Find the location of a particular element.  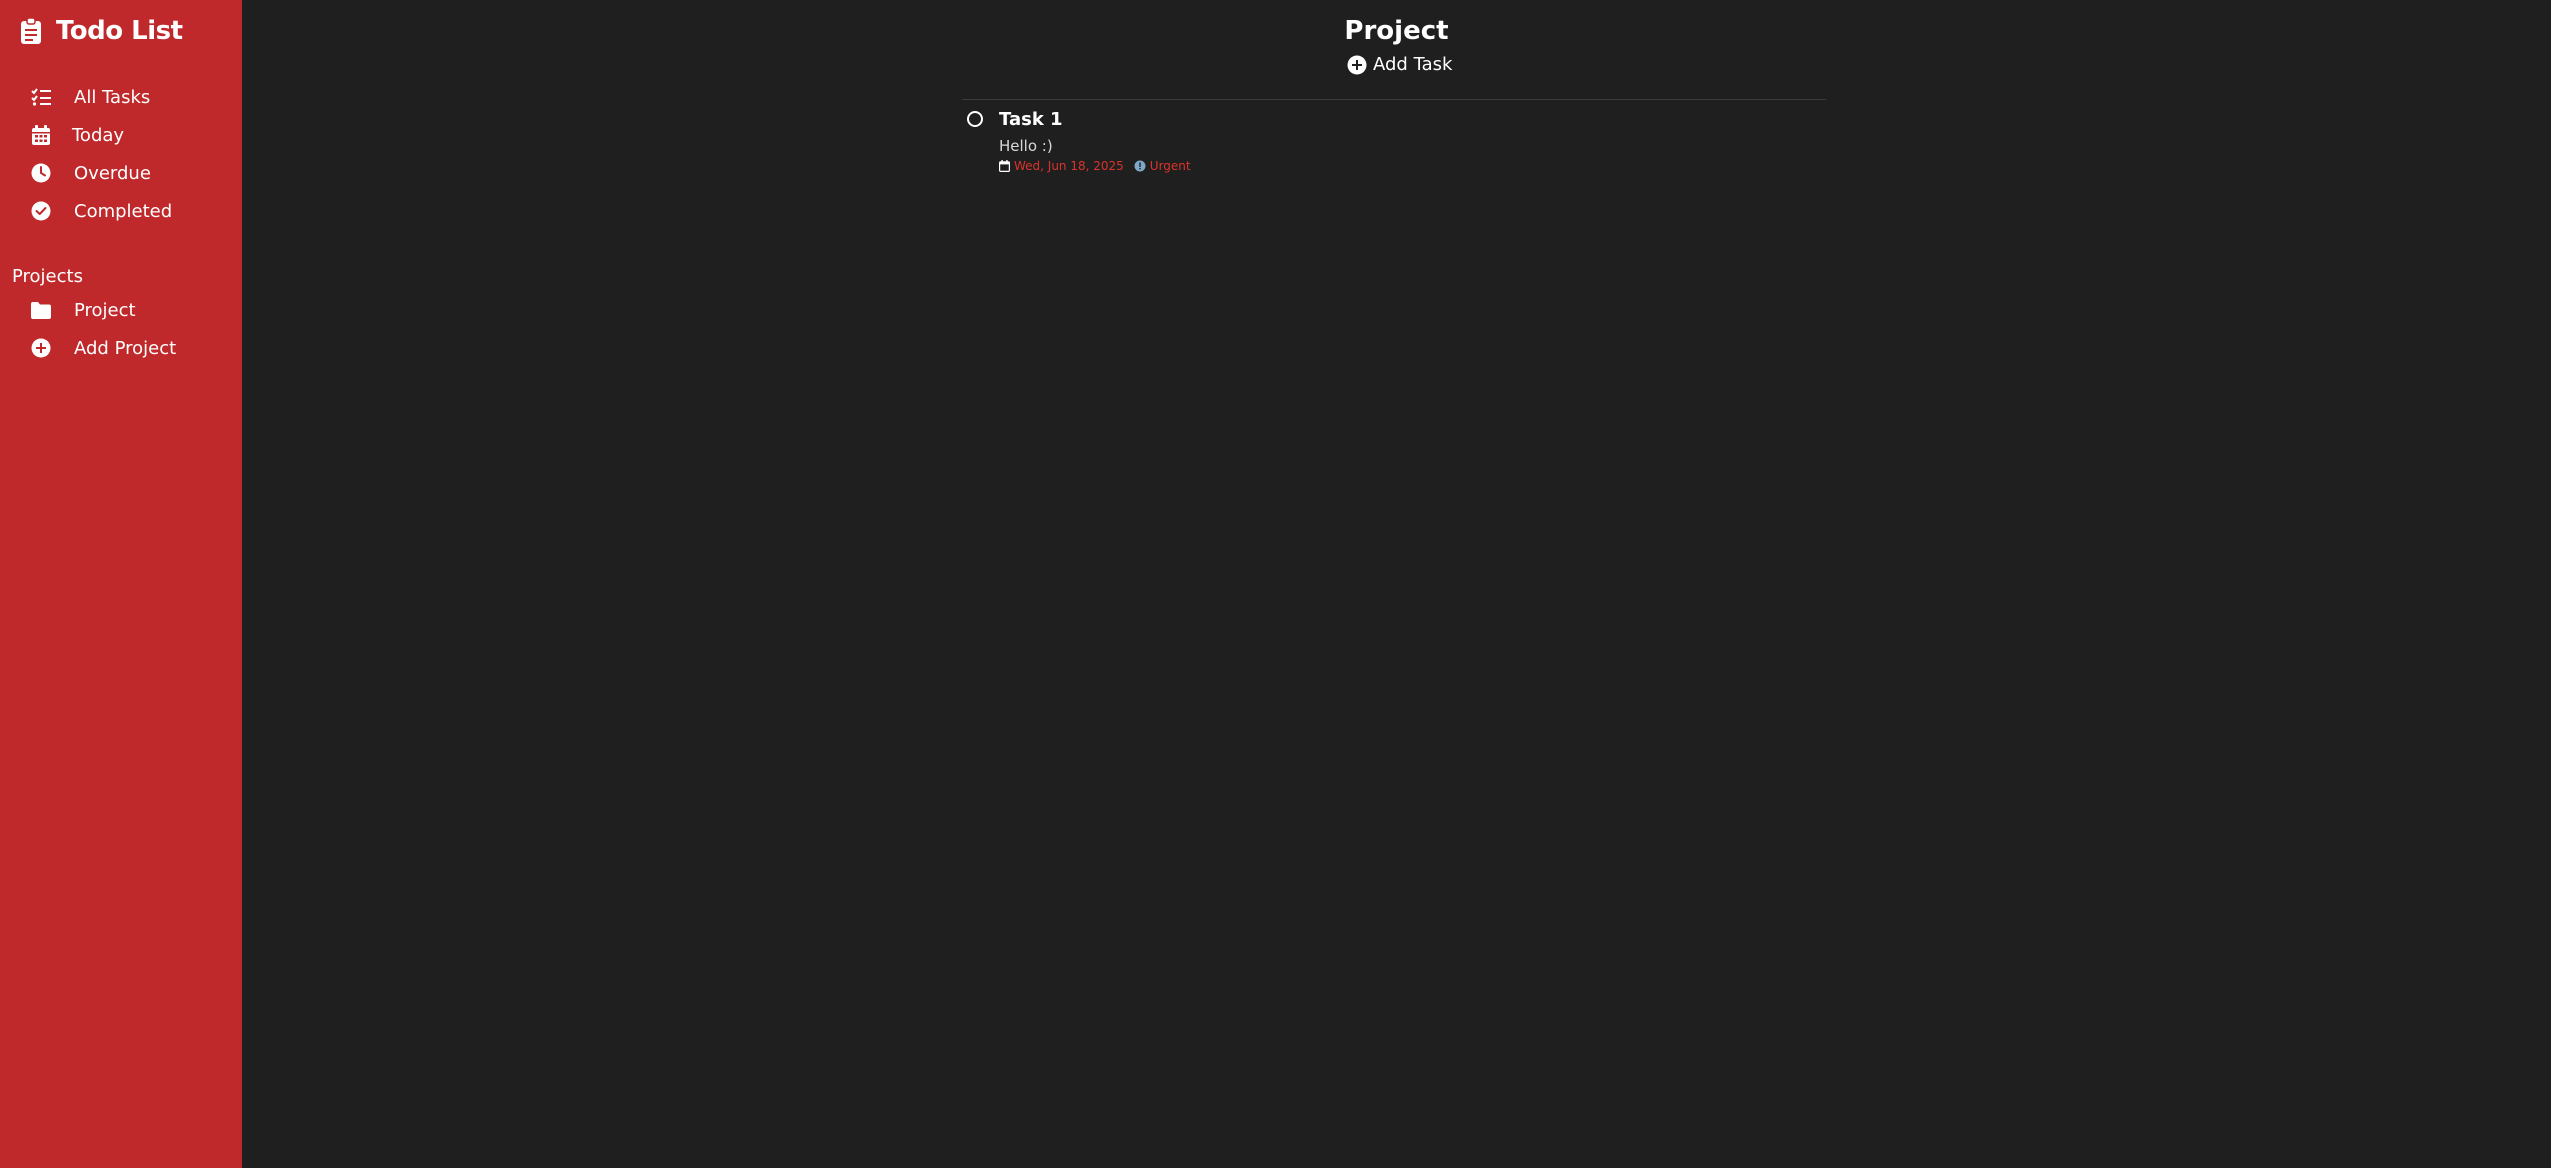

sidebar-item-all-tasks: All Tasks is located at coordinates (130, 97).